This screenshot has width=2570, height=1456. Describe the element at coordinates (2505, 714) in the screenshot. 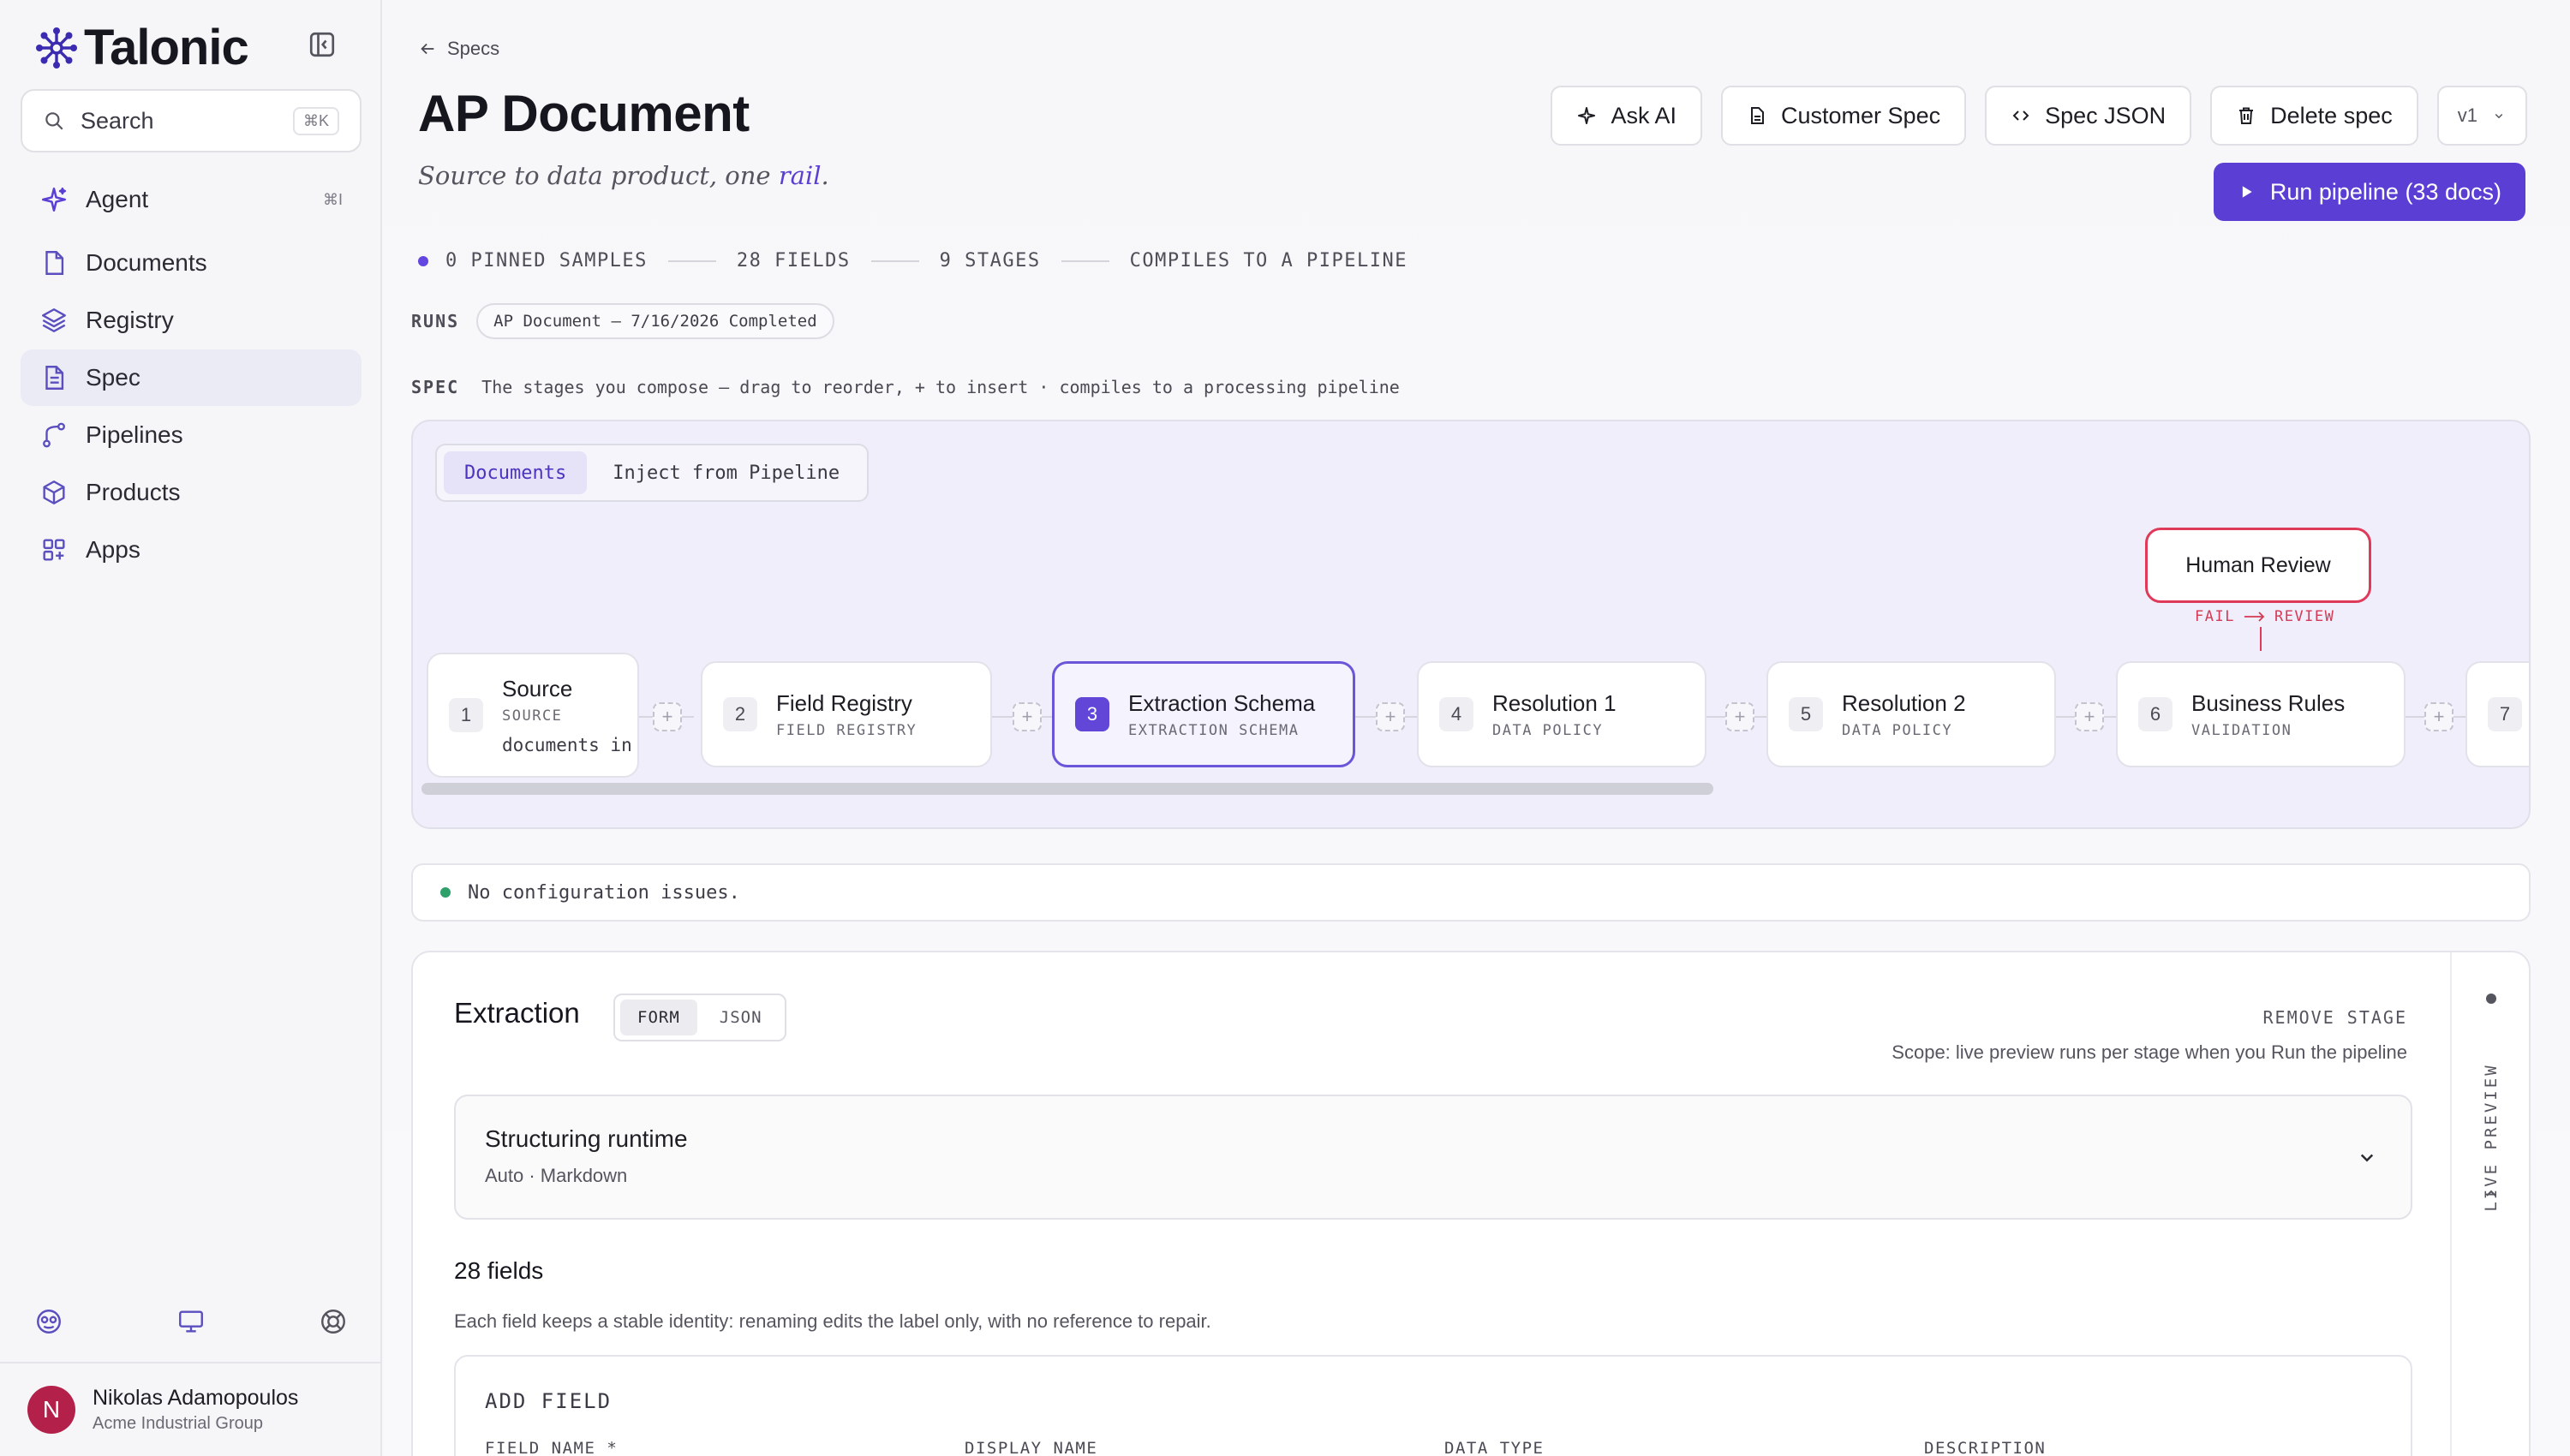

I see `stage-number: 7` at that location.